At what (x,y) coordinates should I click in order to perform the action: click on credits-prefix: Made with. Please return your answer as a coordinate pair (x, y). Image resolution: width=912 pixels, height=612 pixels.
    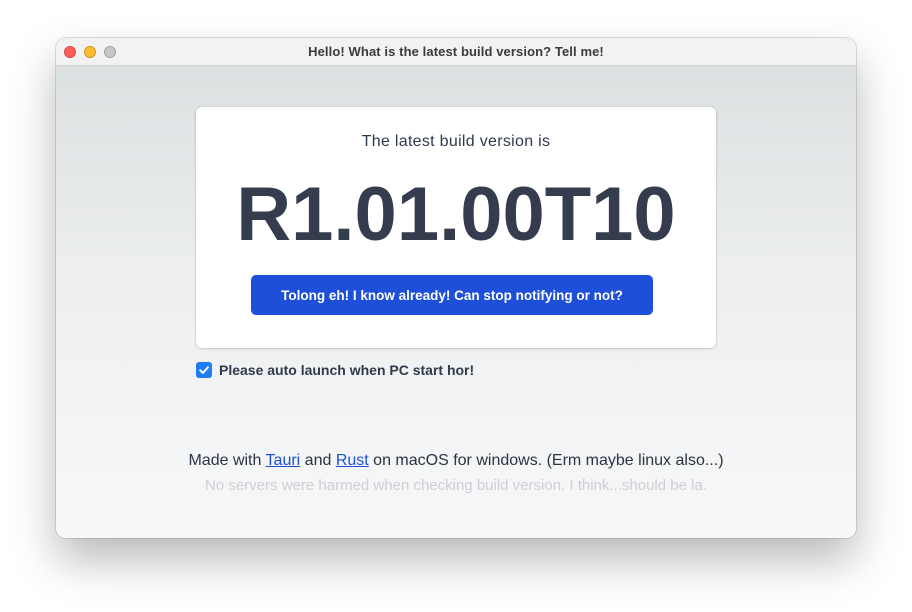
    Looking at the image, I should click on (227, 460).